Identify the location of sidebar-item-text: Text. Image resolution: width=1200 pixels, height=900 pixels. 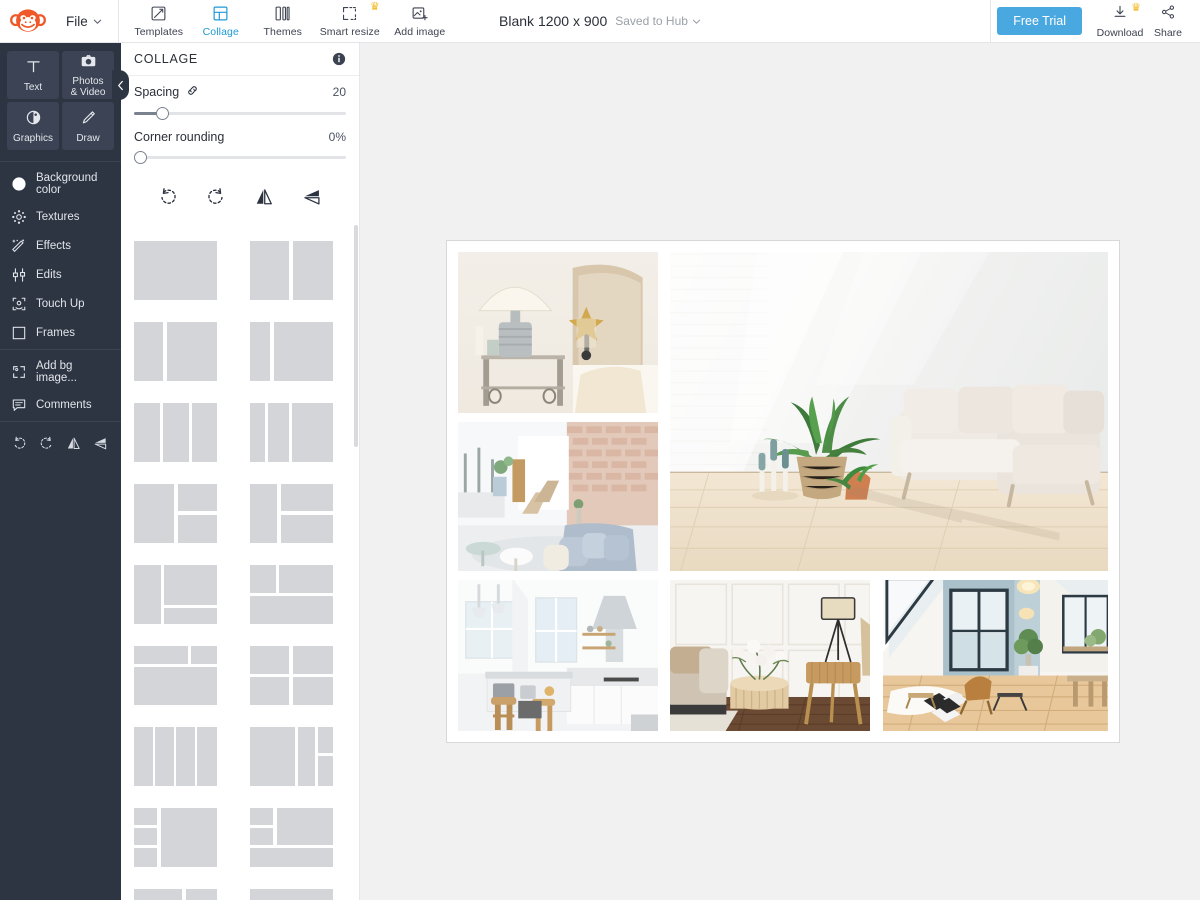
(33, 75).